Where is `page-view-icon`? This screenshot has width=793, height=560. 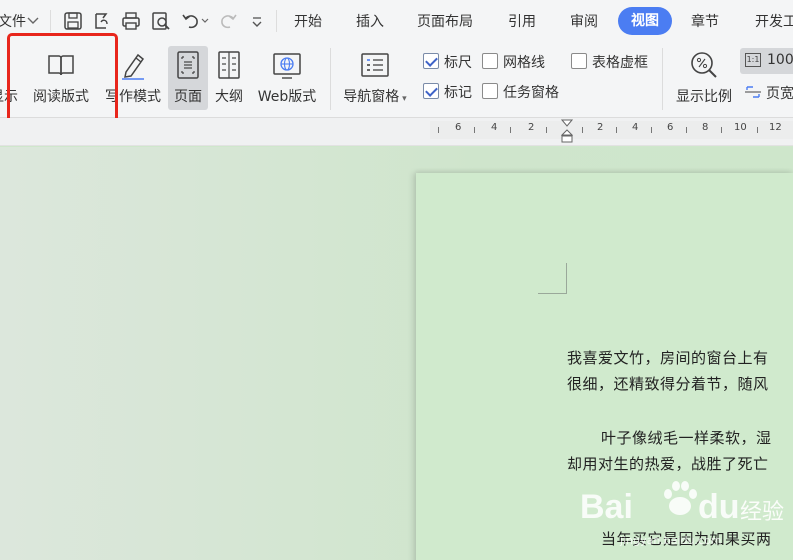
page-view-icon is located at coordinates (188, 65).